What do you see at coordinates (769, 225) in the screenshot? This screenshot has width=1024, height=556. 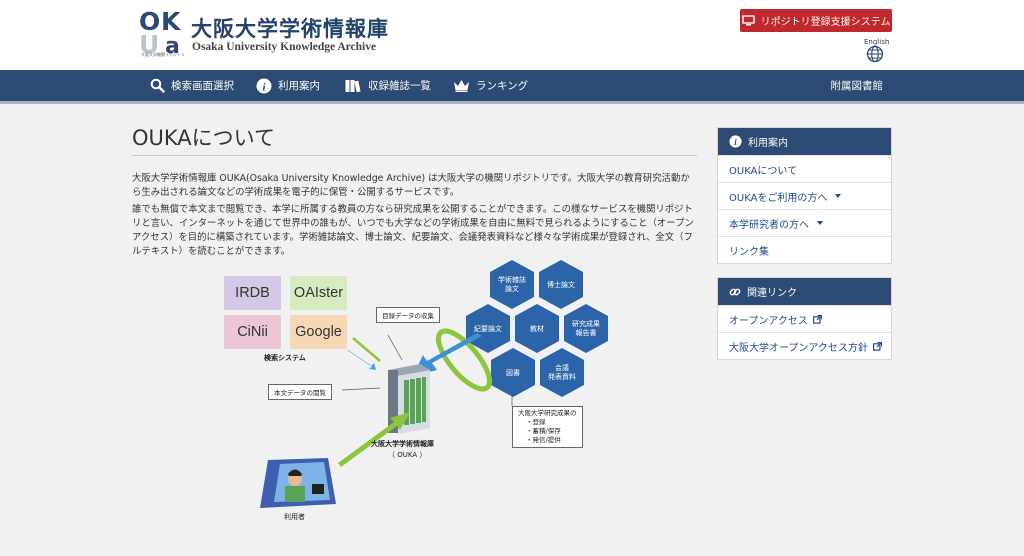 I see `sidebar-item-label: 本学研究者の方へ` at bounding box center [769, 225].